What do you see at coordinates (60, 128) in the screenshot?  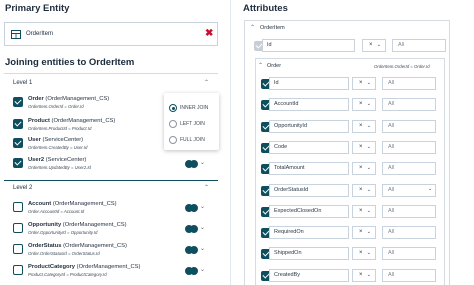 I see `entity-join-condition: OrderItem.ProductId = Product.Id` at bounding box center [60, 128].